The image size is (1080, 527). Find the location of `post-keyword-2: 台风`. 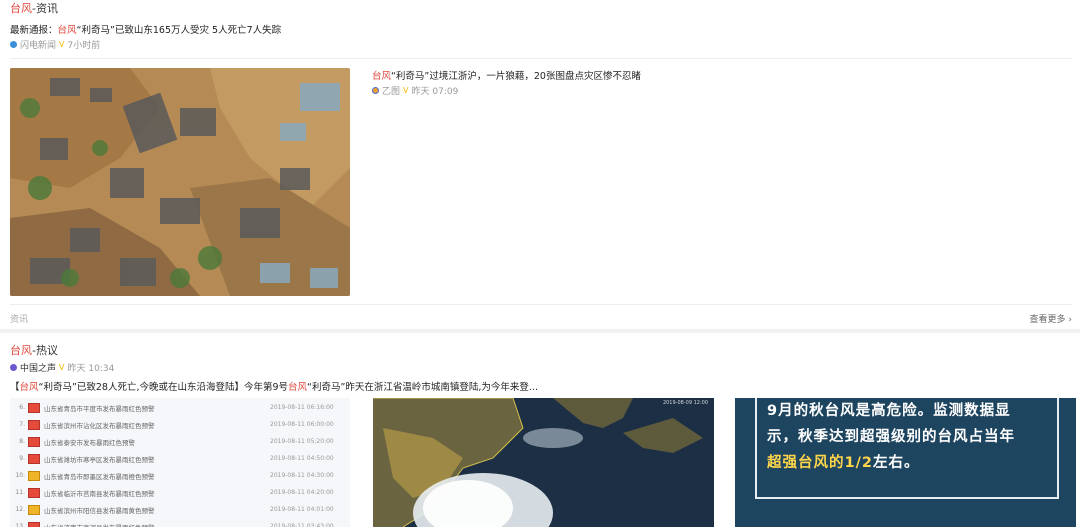

post-keyword-2: 台风 is located at coordinates (298, 387).